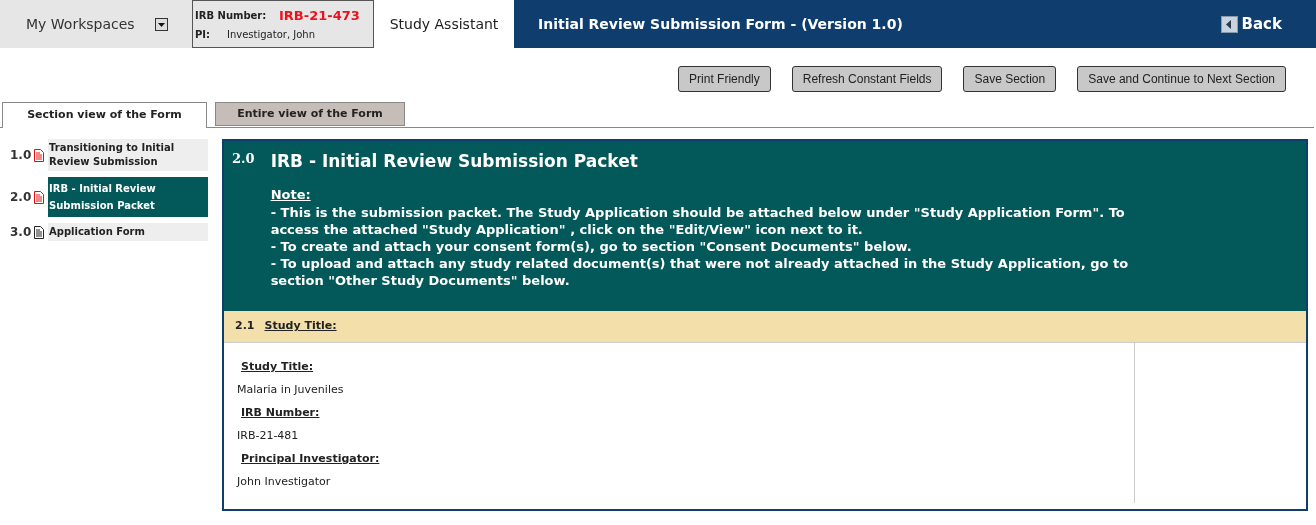 This screenshot has height=525, width=1316. I want to click on note-text: - This is the submission packet. The Study Application should be attached below under "Study Application Form". To access the attached "Study Application" , click on the "Edit/View" icon next to it., so click(698, 221).